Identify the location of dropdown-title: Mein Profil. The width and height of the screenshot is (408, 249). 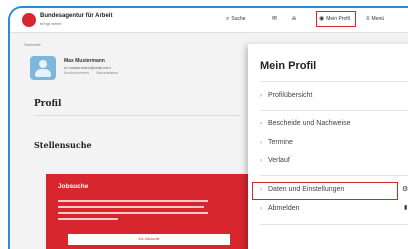
(288, 66).